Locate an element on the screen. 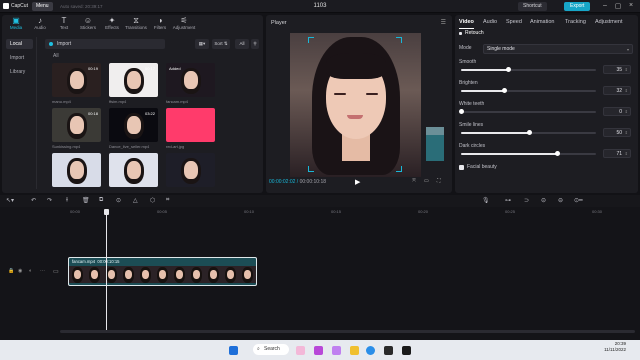  tab-animation: Animation is located at coordinates (542, 24).